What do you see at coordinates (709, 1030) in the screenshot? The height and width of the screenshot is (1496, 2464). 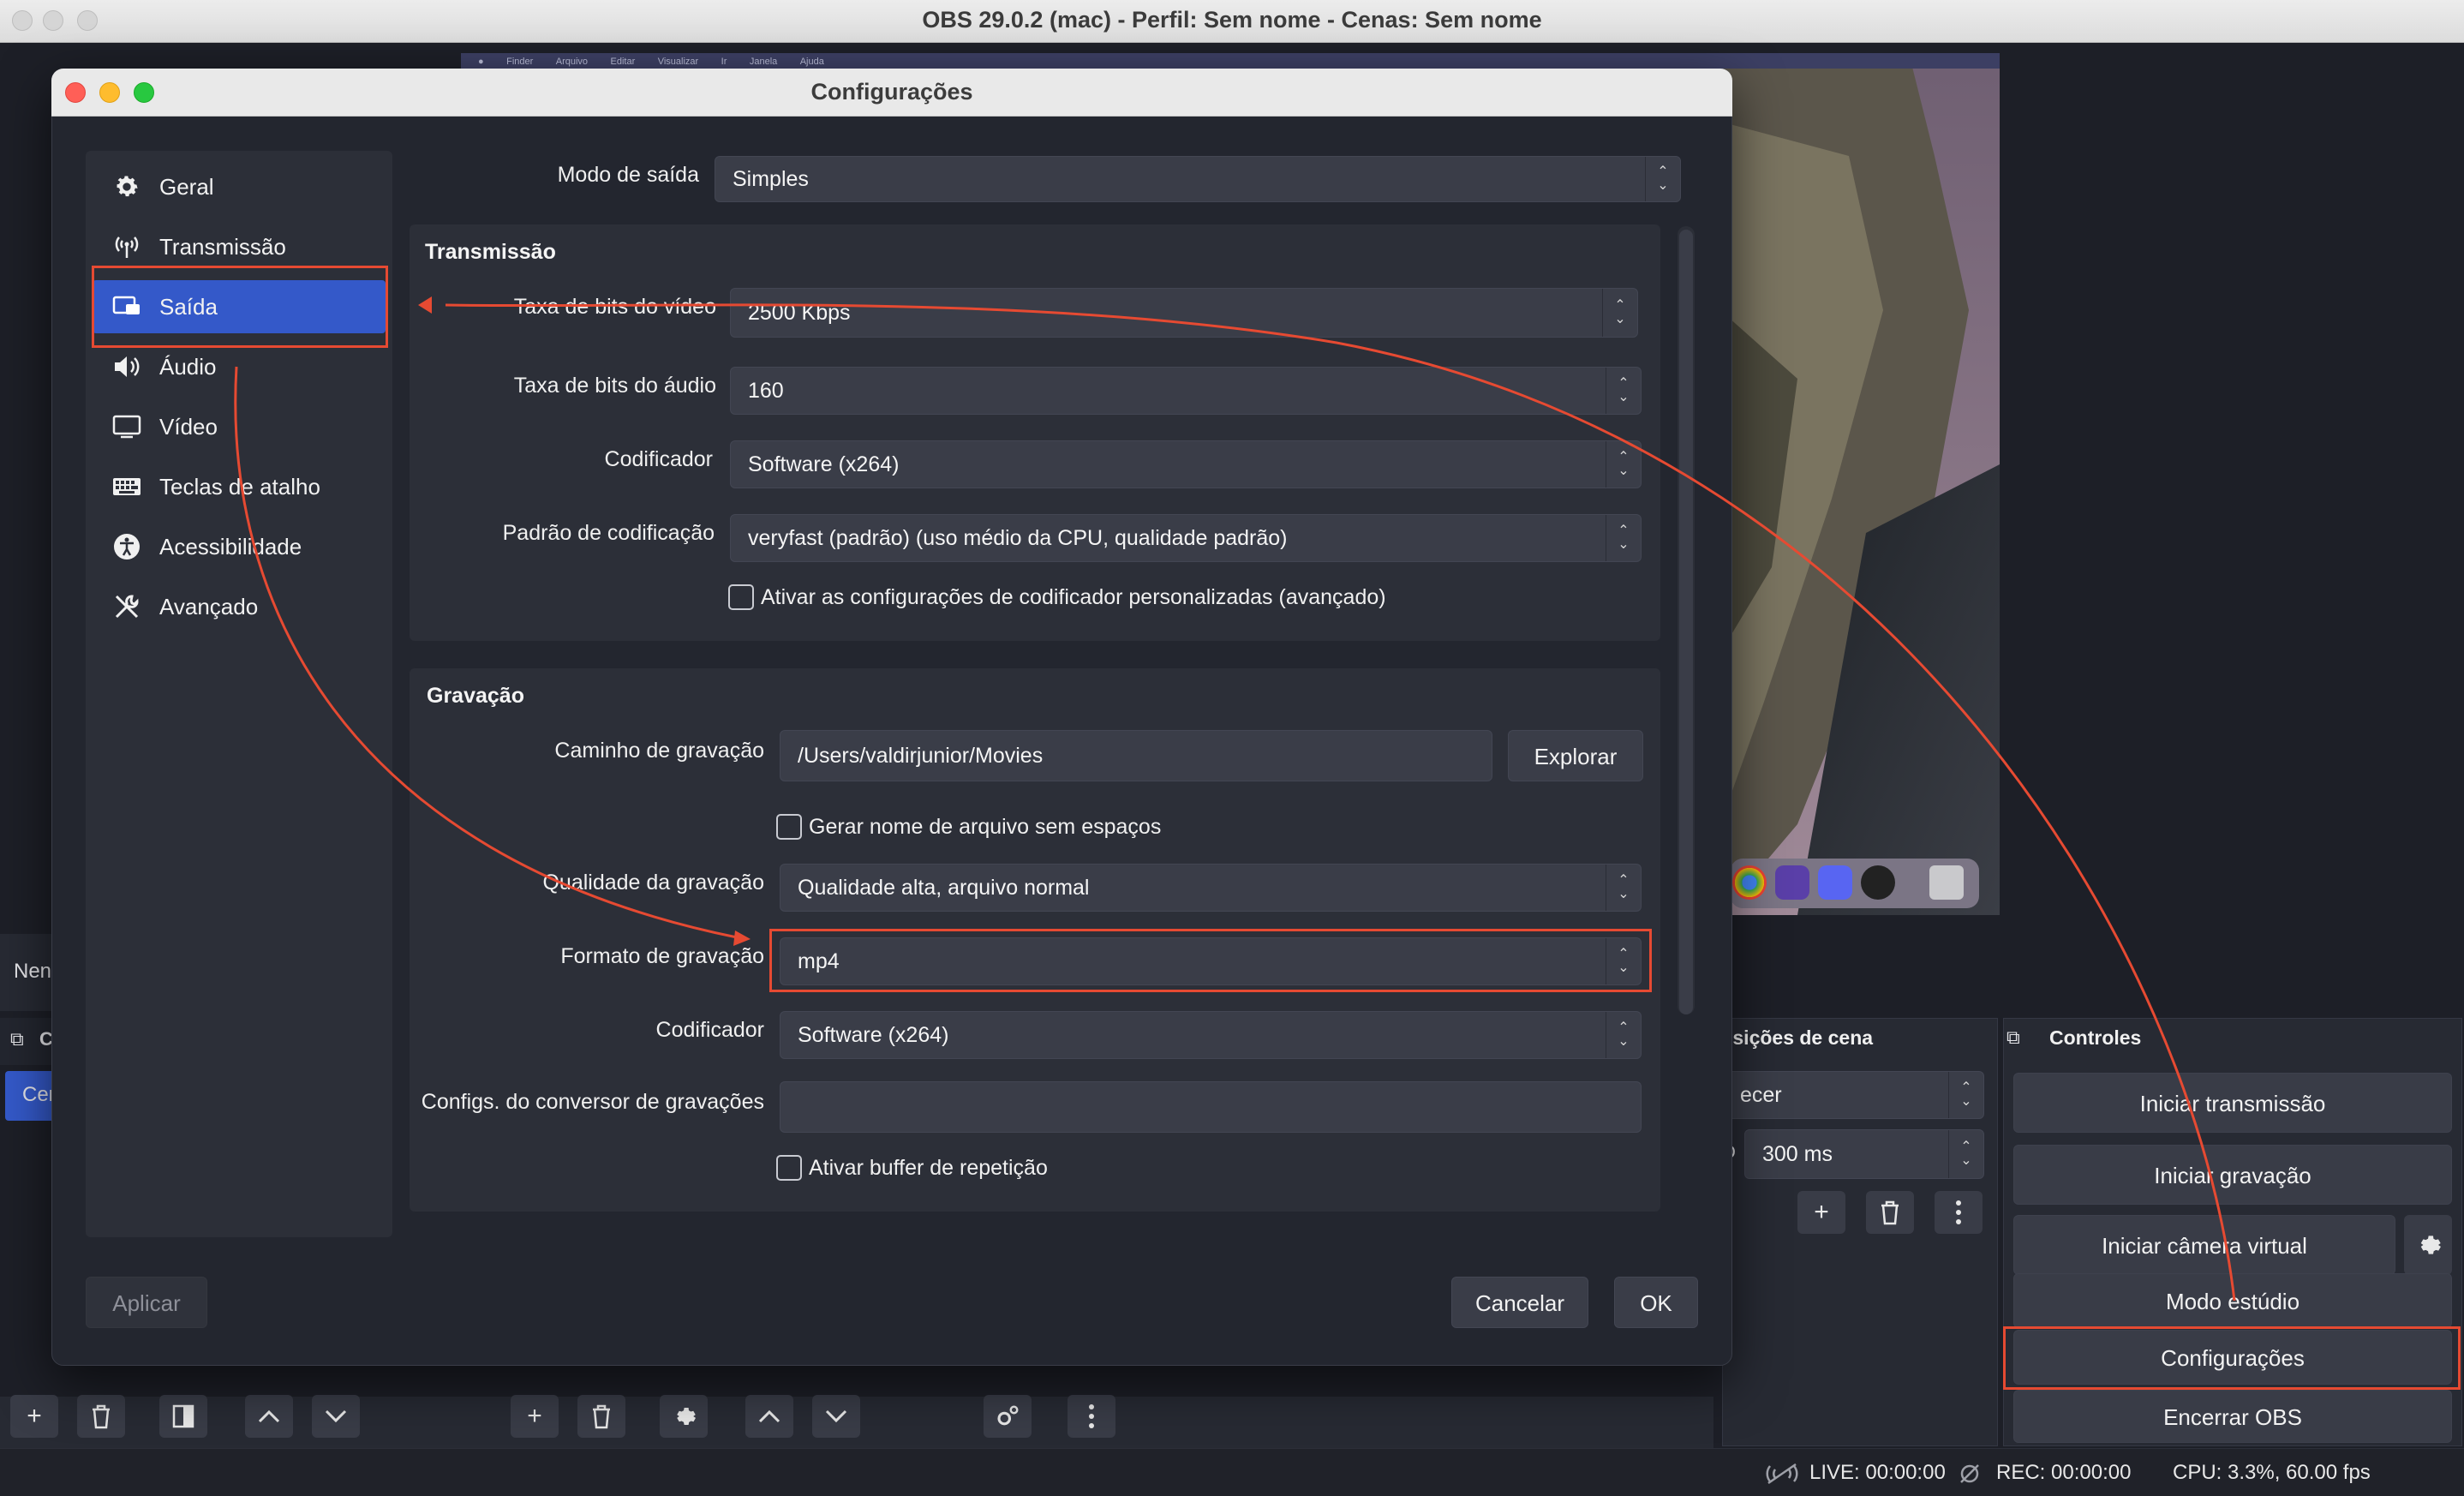 I see `recording-encoder-label: Codificador` at bounding box center [709, 1030].